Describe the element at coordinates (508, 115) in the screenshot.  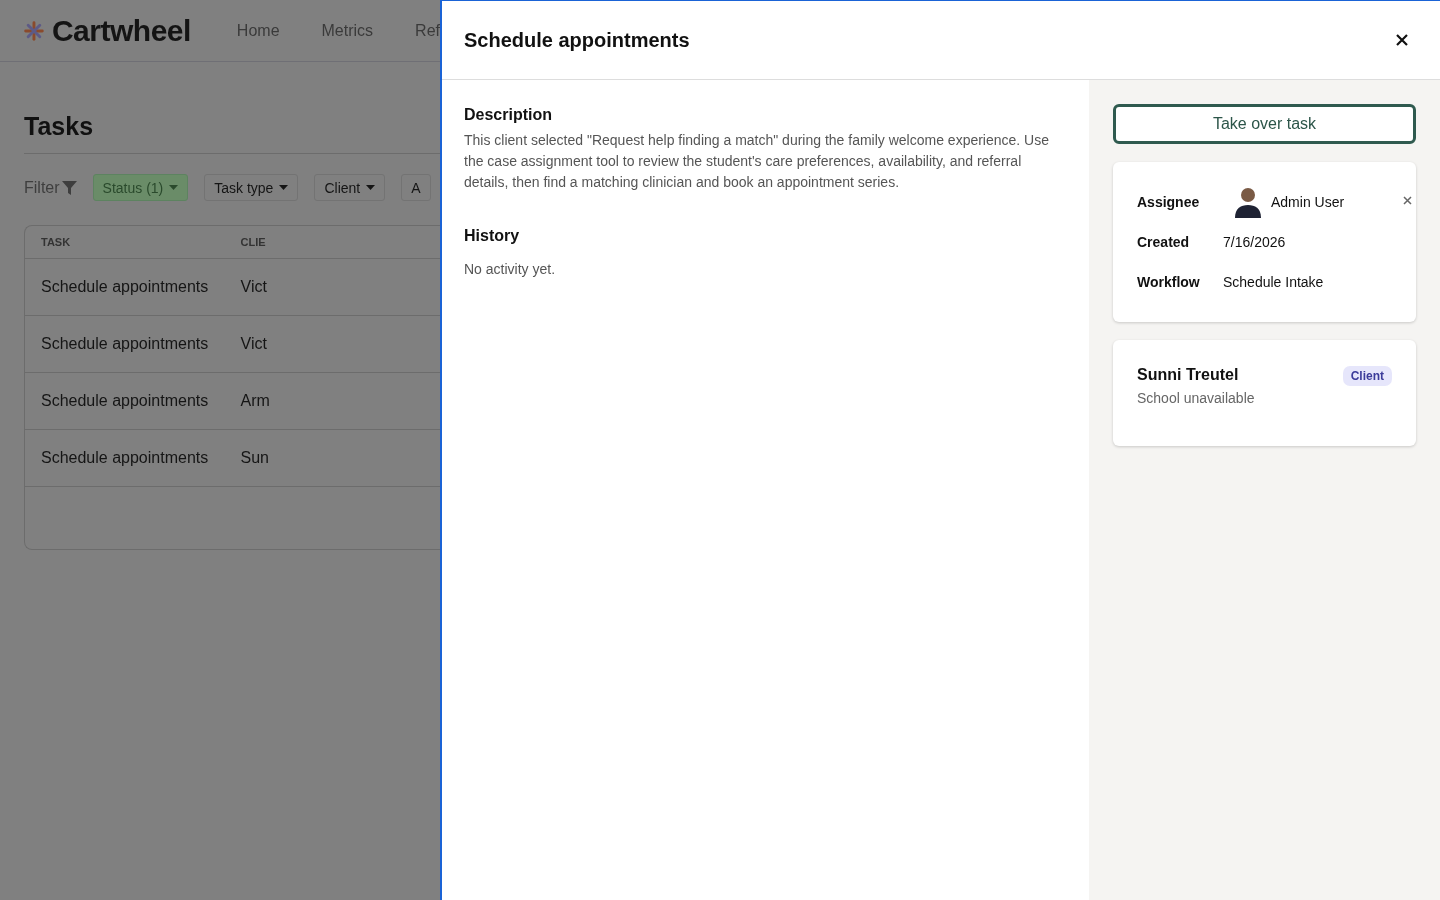
I see `section-heading: Description` at that location.